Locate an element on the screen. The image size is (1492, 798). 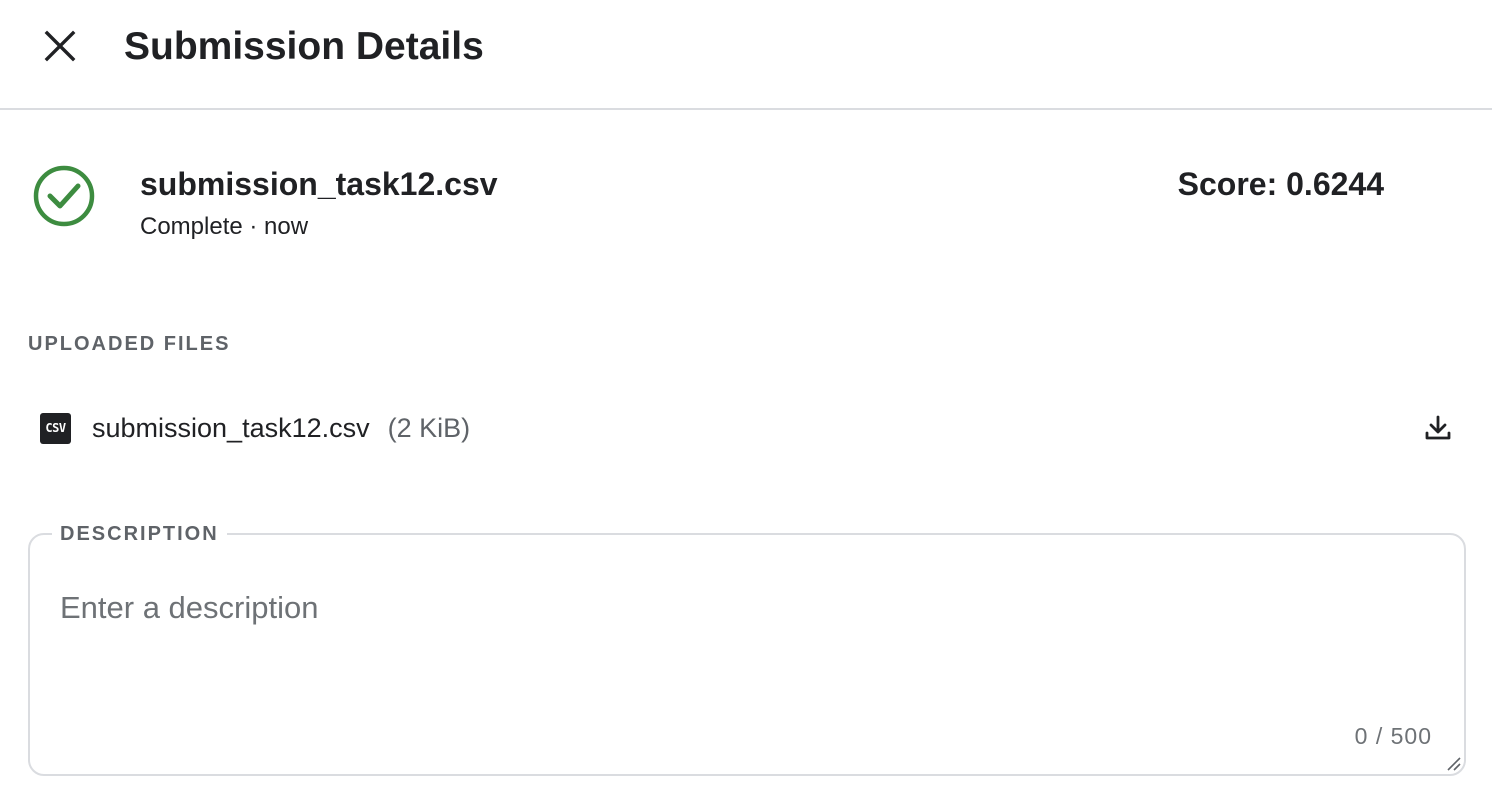
description-label: DESCRIPTION is located at coordinates (139, 534).